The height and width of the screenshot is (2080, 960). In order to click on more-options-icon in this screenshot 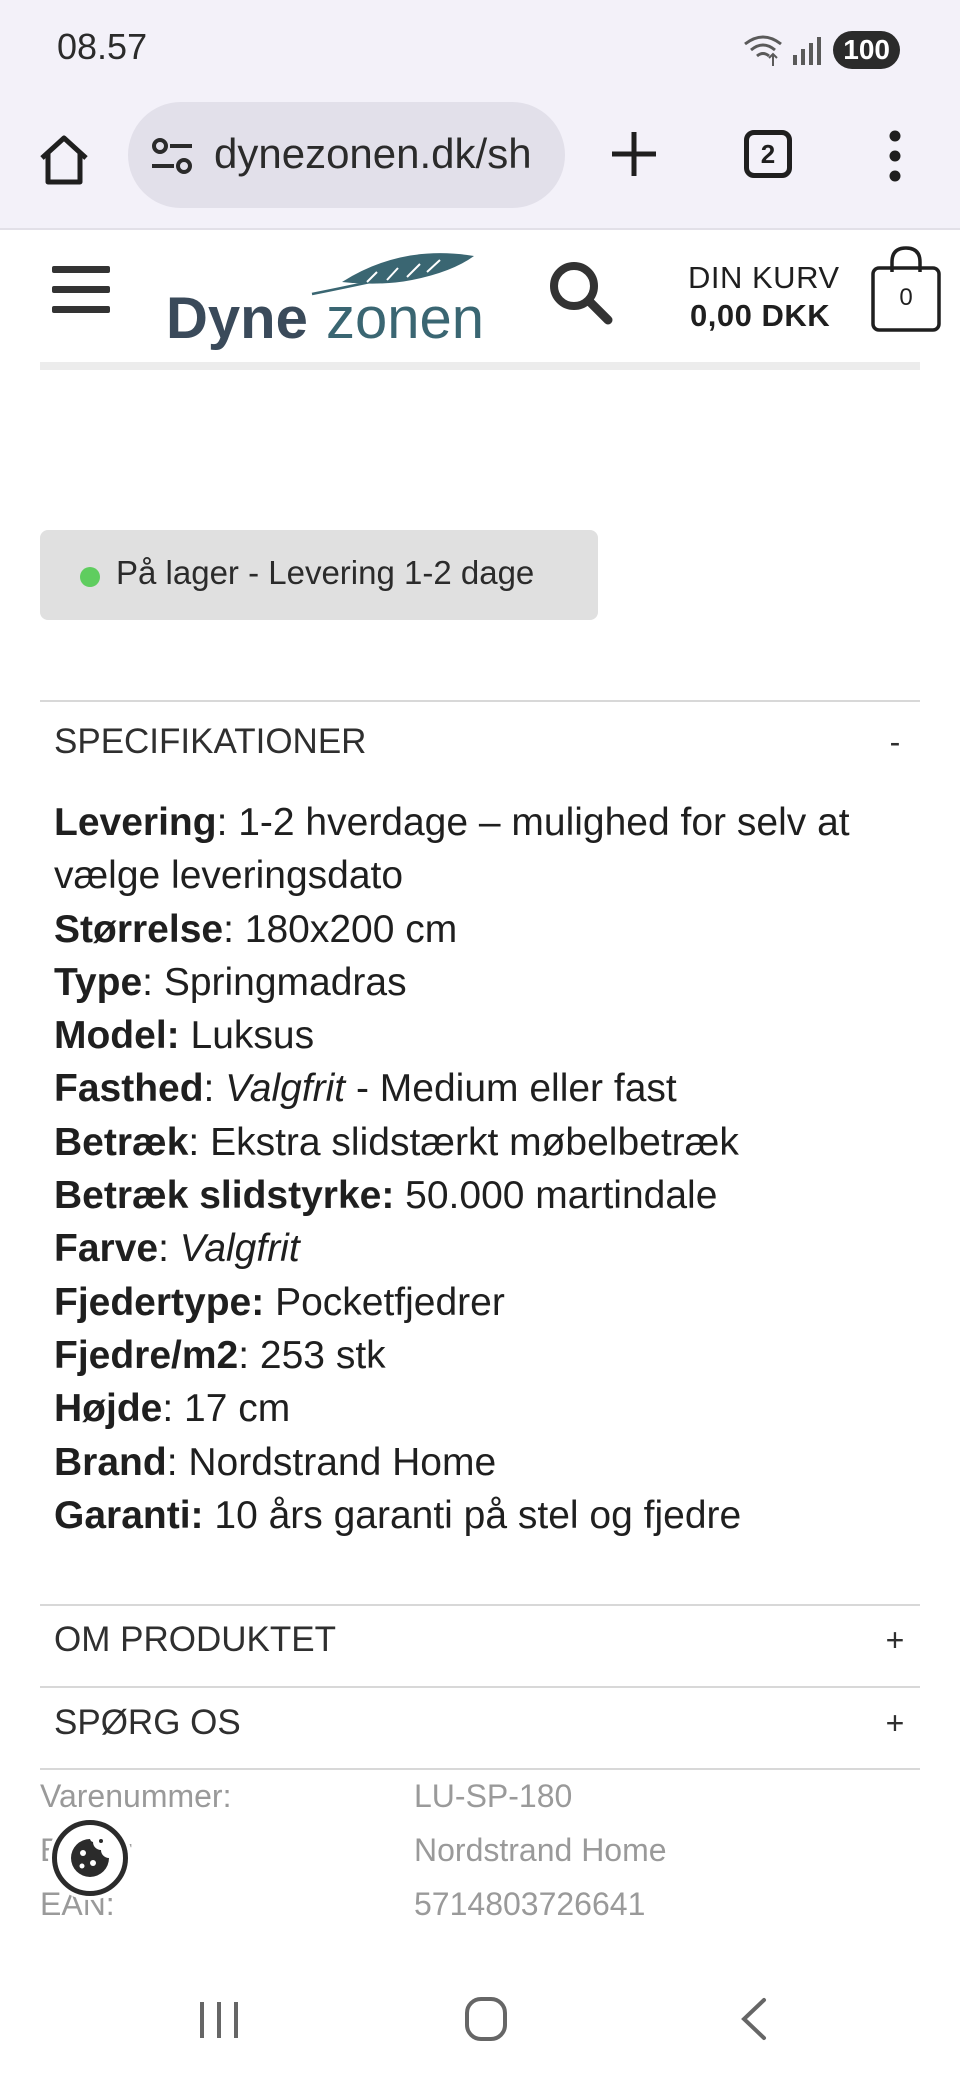, I will do `click(895, 156)`.